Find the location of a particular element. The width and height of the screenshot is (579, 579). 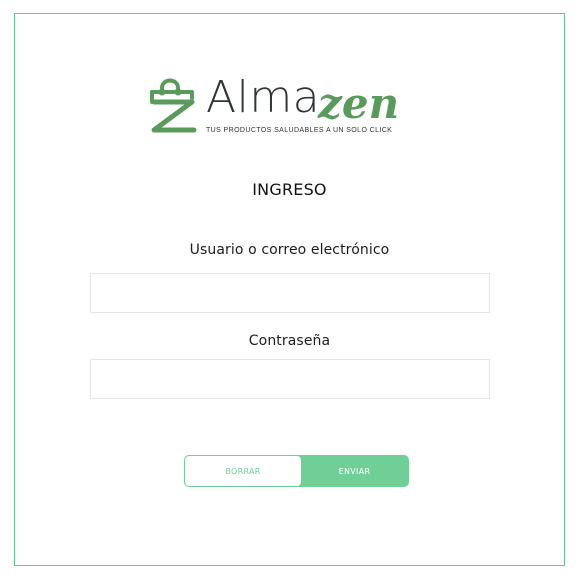

brand-name-alma: Alma is located at coordinates (263, 97).